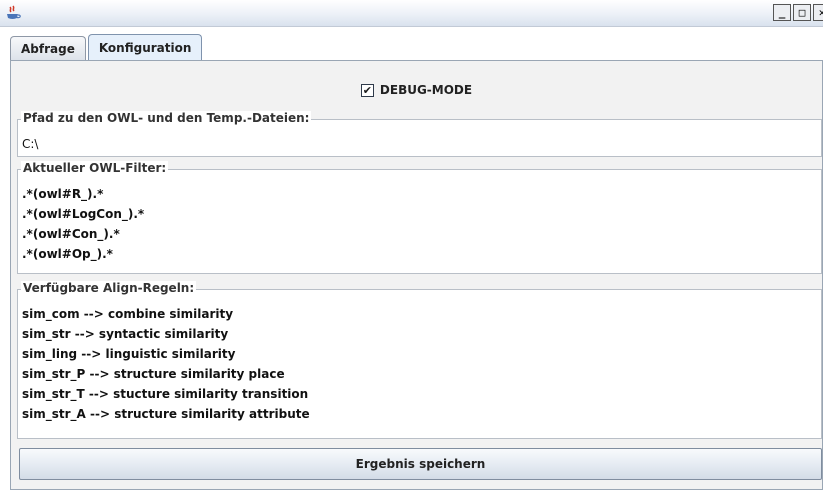 This screenshot has height=500, width=823. Describe the element at coordinates (128, 314) in the screenshot. I see `rule-line: sim_com --> combine similarity` at that location.